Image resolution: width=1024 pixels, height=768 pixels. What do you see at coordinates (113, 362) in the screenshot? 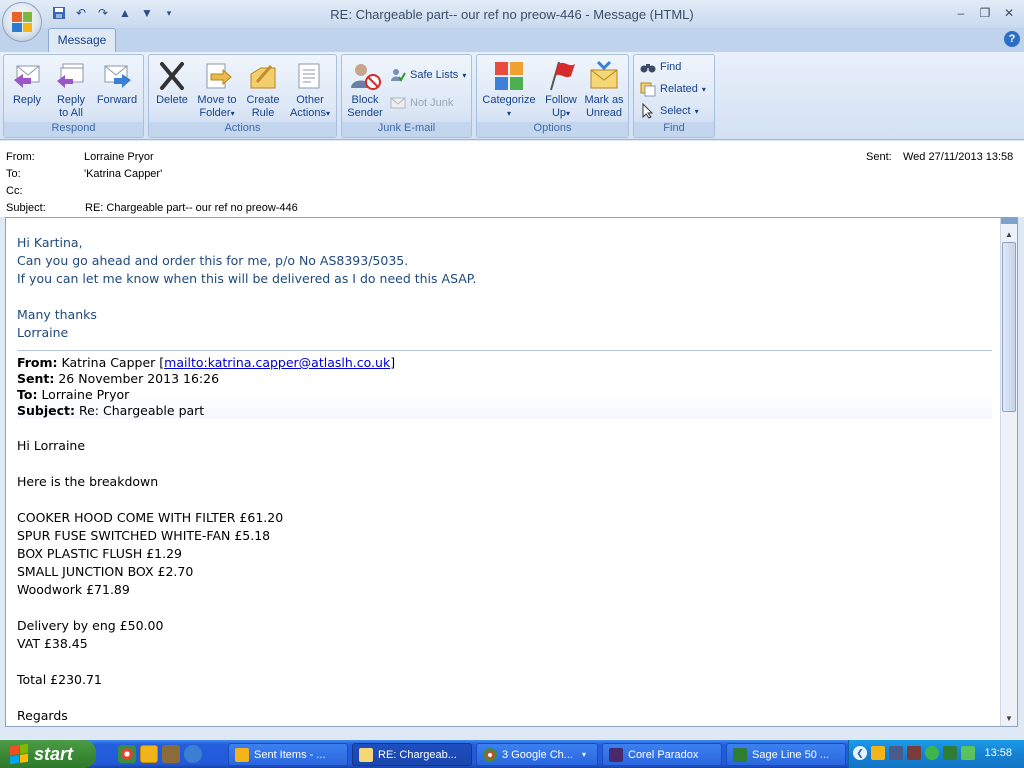
I see `quoted-from-name: Katrina Capper [` at bounding box center [113, 362].